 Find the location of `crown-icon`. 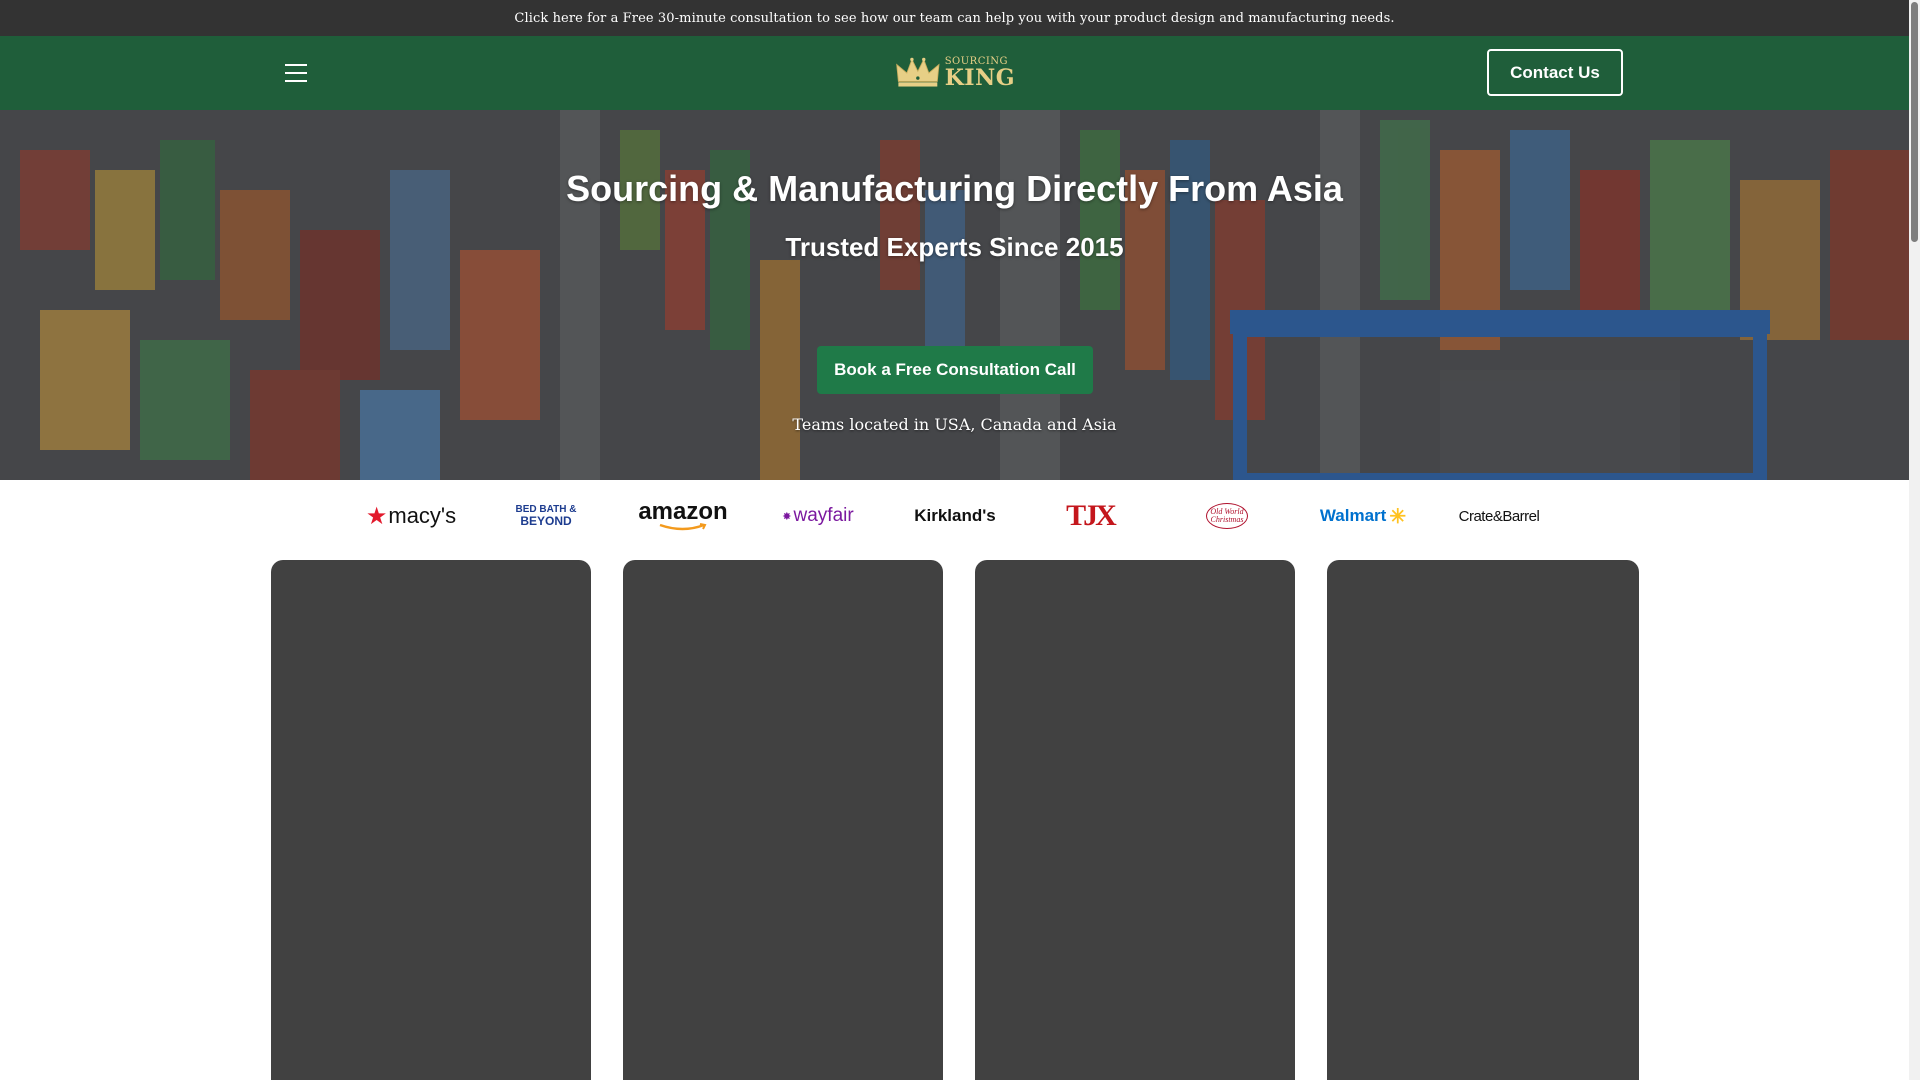

crown-icon is located at coordinates (918, 72).